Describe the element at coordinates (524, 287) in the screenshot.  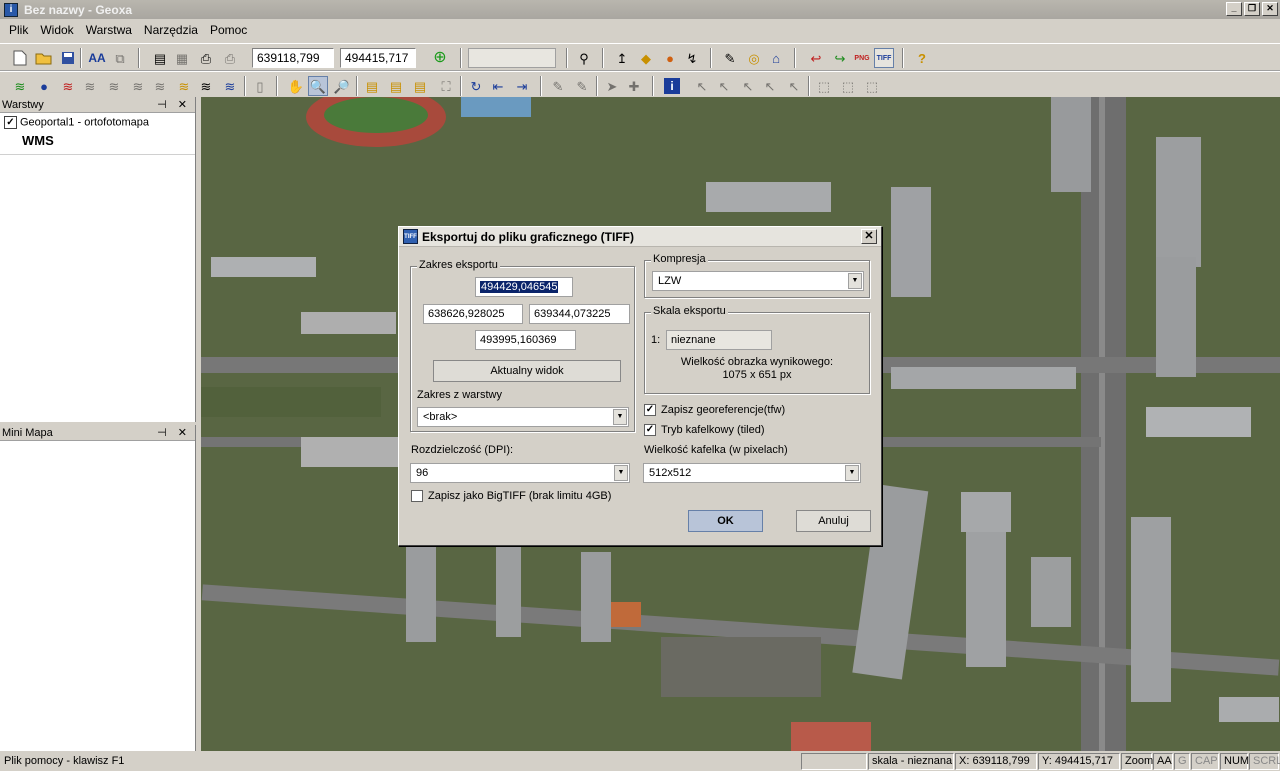
I see `extent-north-field: 494429,046545` at that location.